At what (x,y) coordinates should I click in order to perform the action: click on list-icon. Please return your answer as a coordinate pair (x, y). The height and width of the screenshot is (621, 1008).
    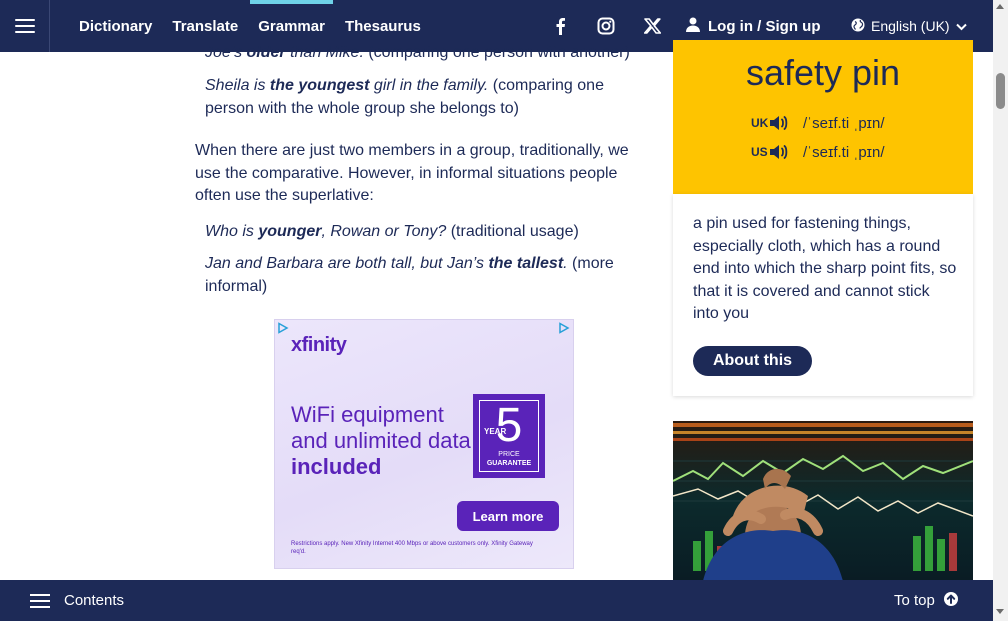
    Looking at the image, I should click on (40, 600).